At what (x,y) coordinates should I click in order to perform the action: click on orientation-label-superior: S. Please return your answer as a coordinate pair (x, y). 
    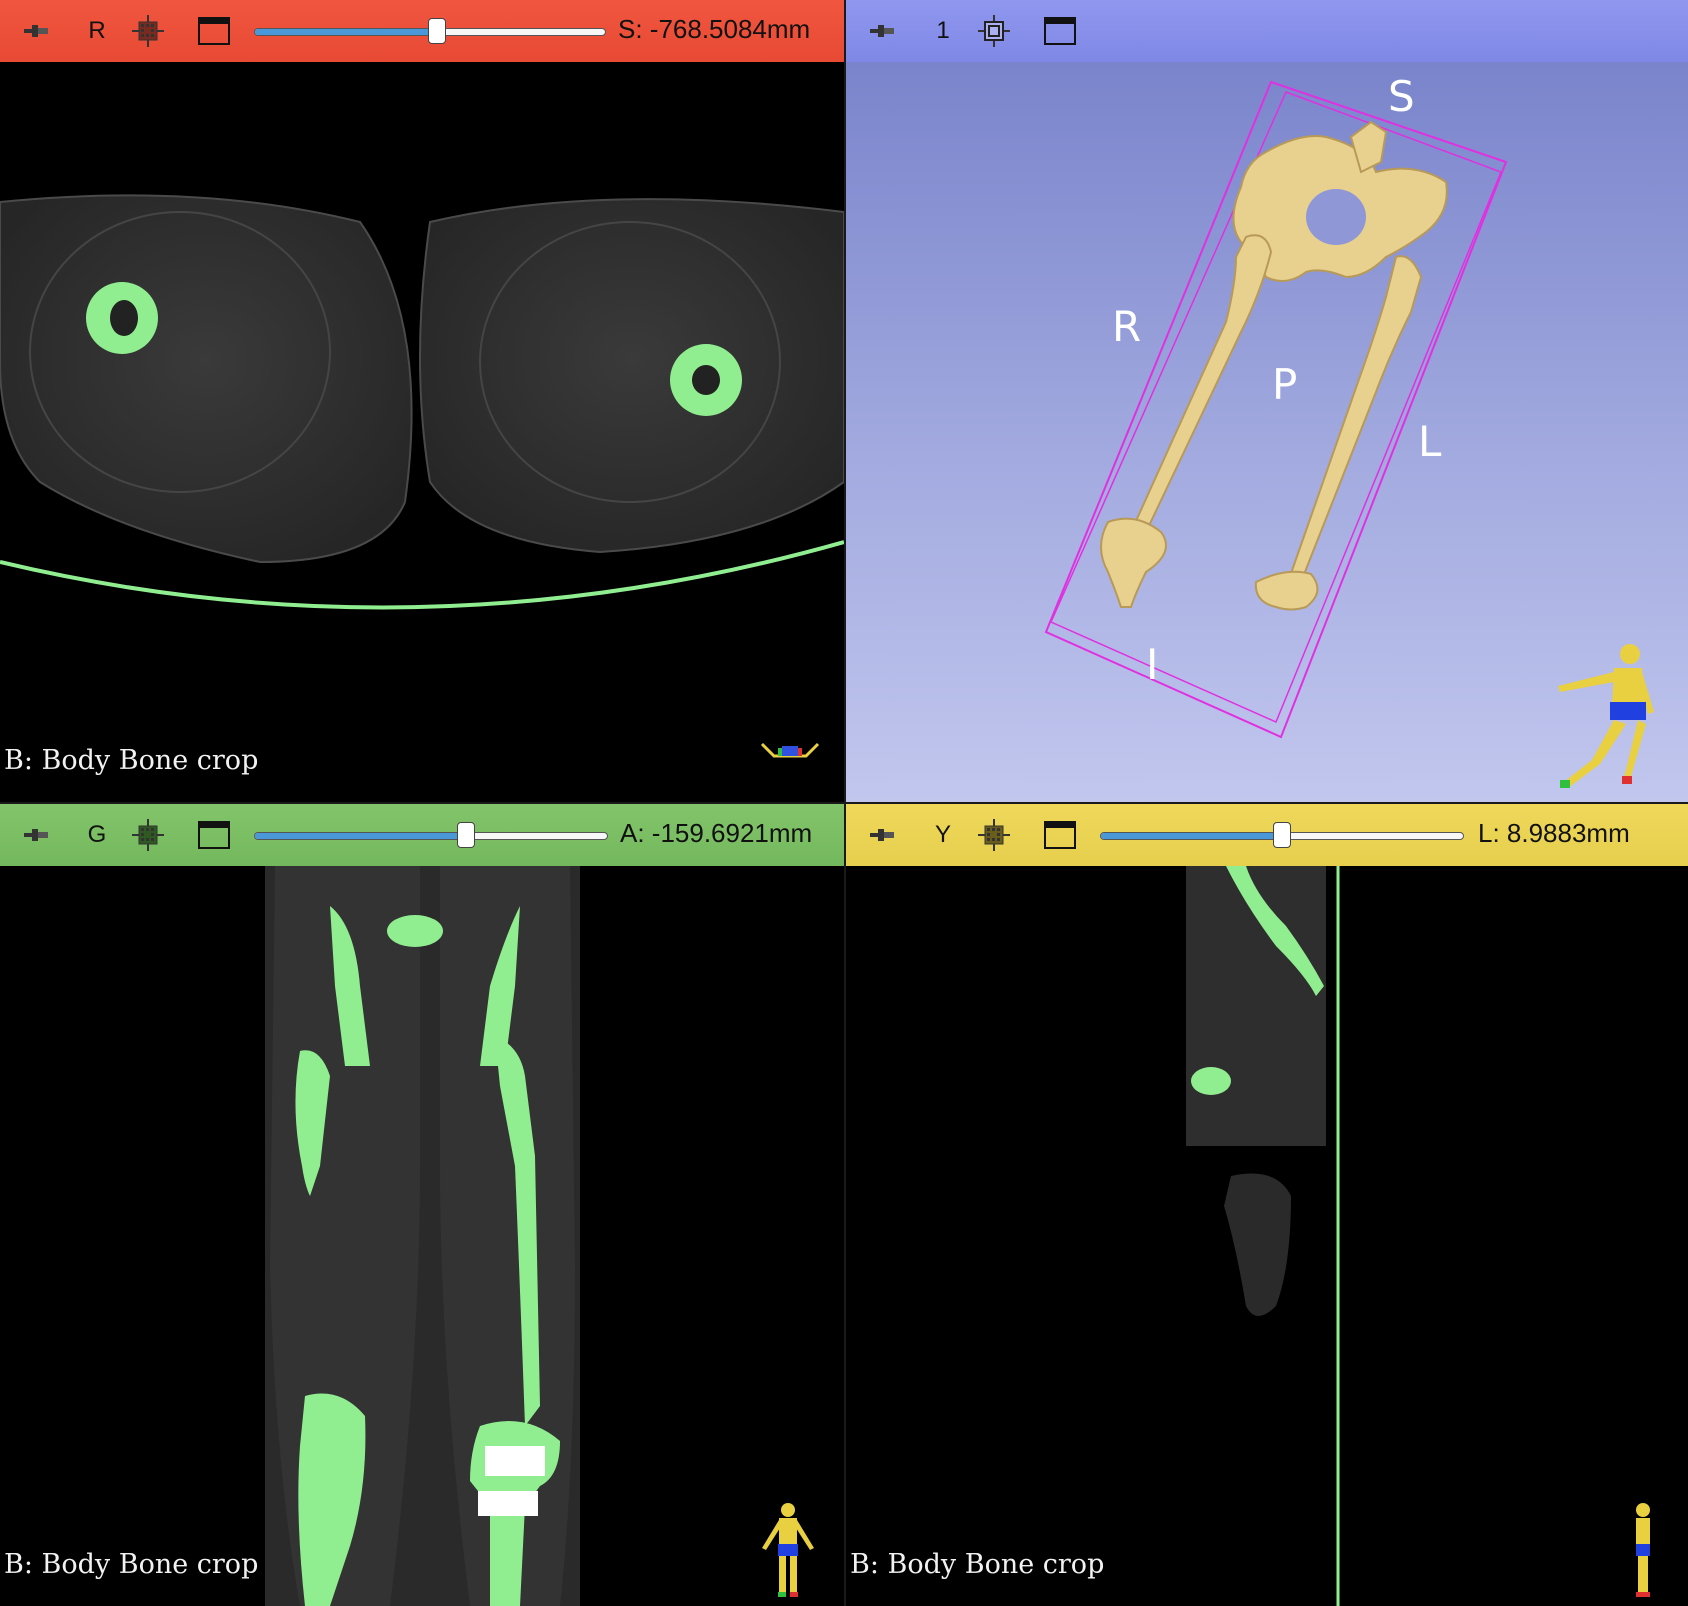
    Looking at the image, I should click on (1401, 96).